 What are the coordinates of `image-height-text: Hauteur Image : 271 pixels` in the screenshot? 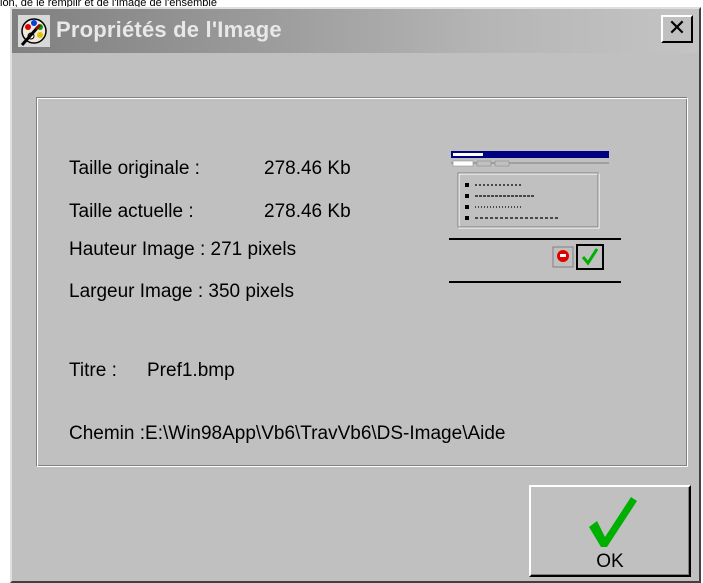 It's located at (183, 249).